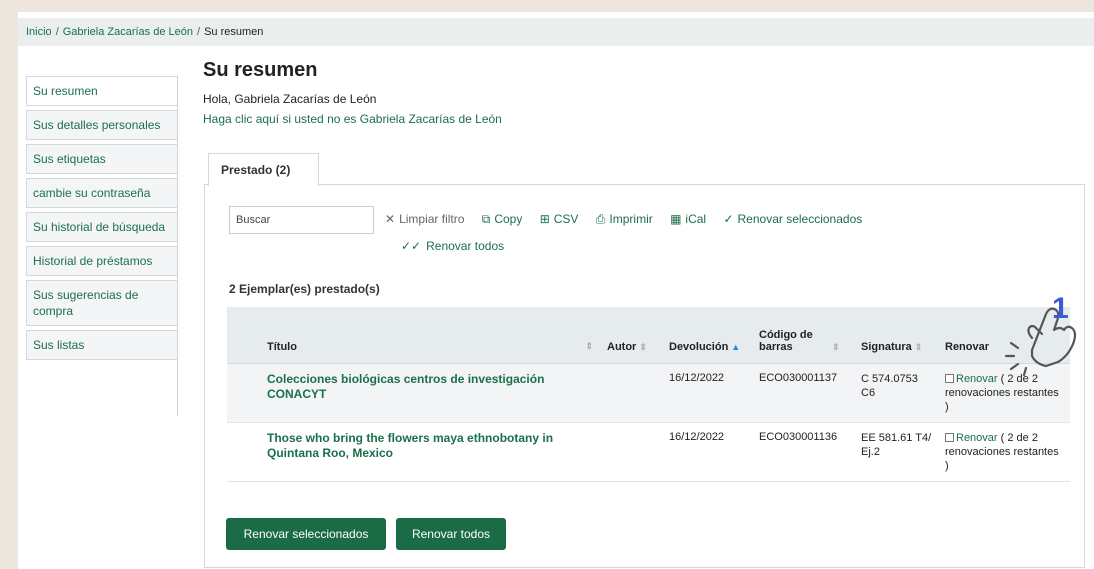  Describe the element at coordinates (306, 534) in the screenshot. I see `renew-selected-button: Renovar seleccionados` at that location.